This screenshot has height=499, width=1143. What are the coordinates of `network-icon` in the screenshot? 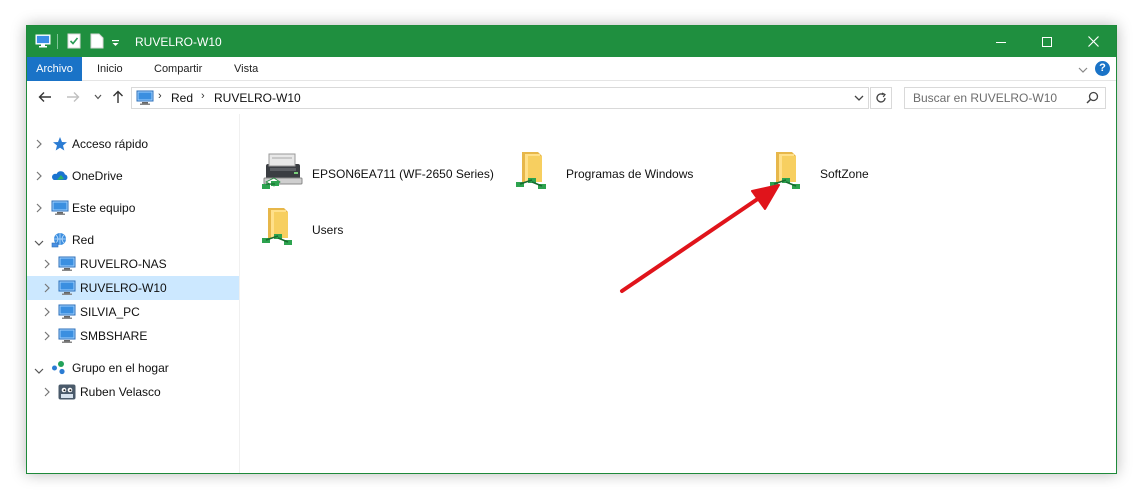 It's located at (60, 241).